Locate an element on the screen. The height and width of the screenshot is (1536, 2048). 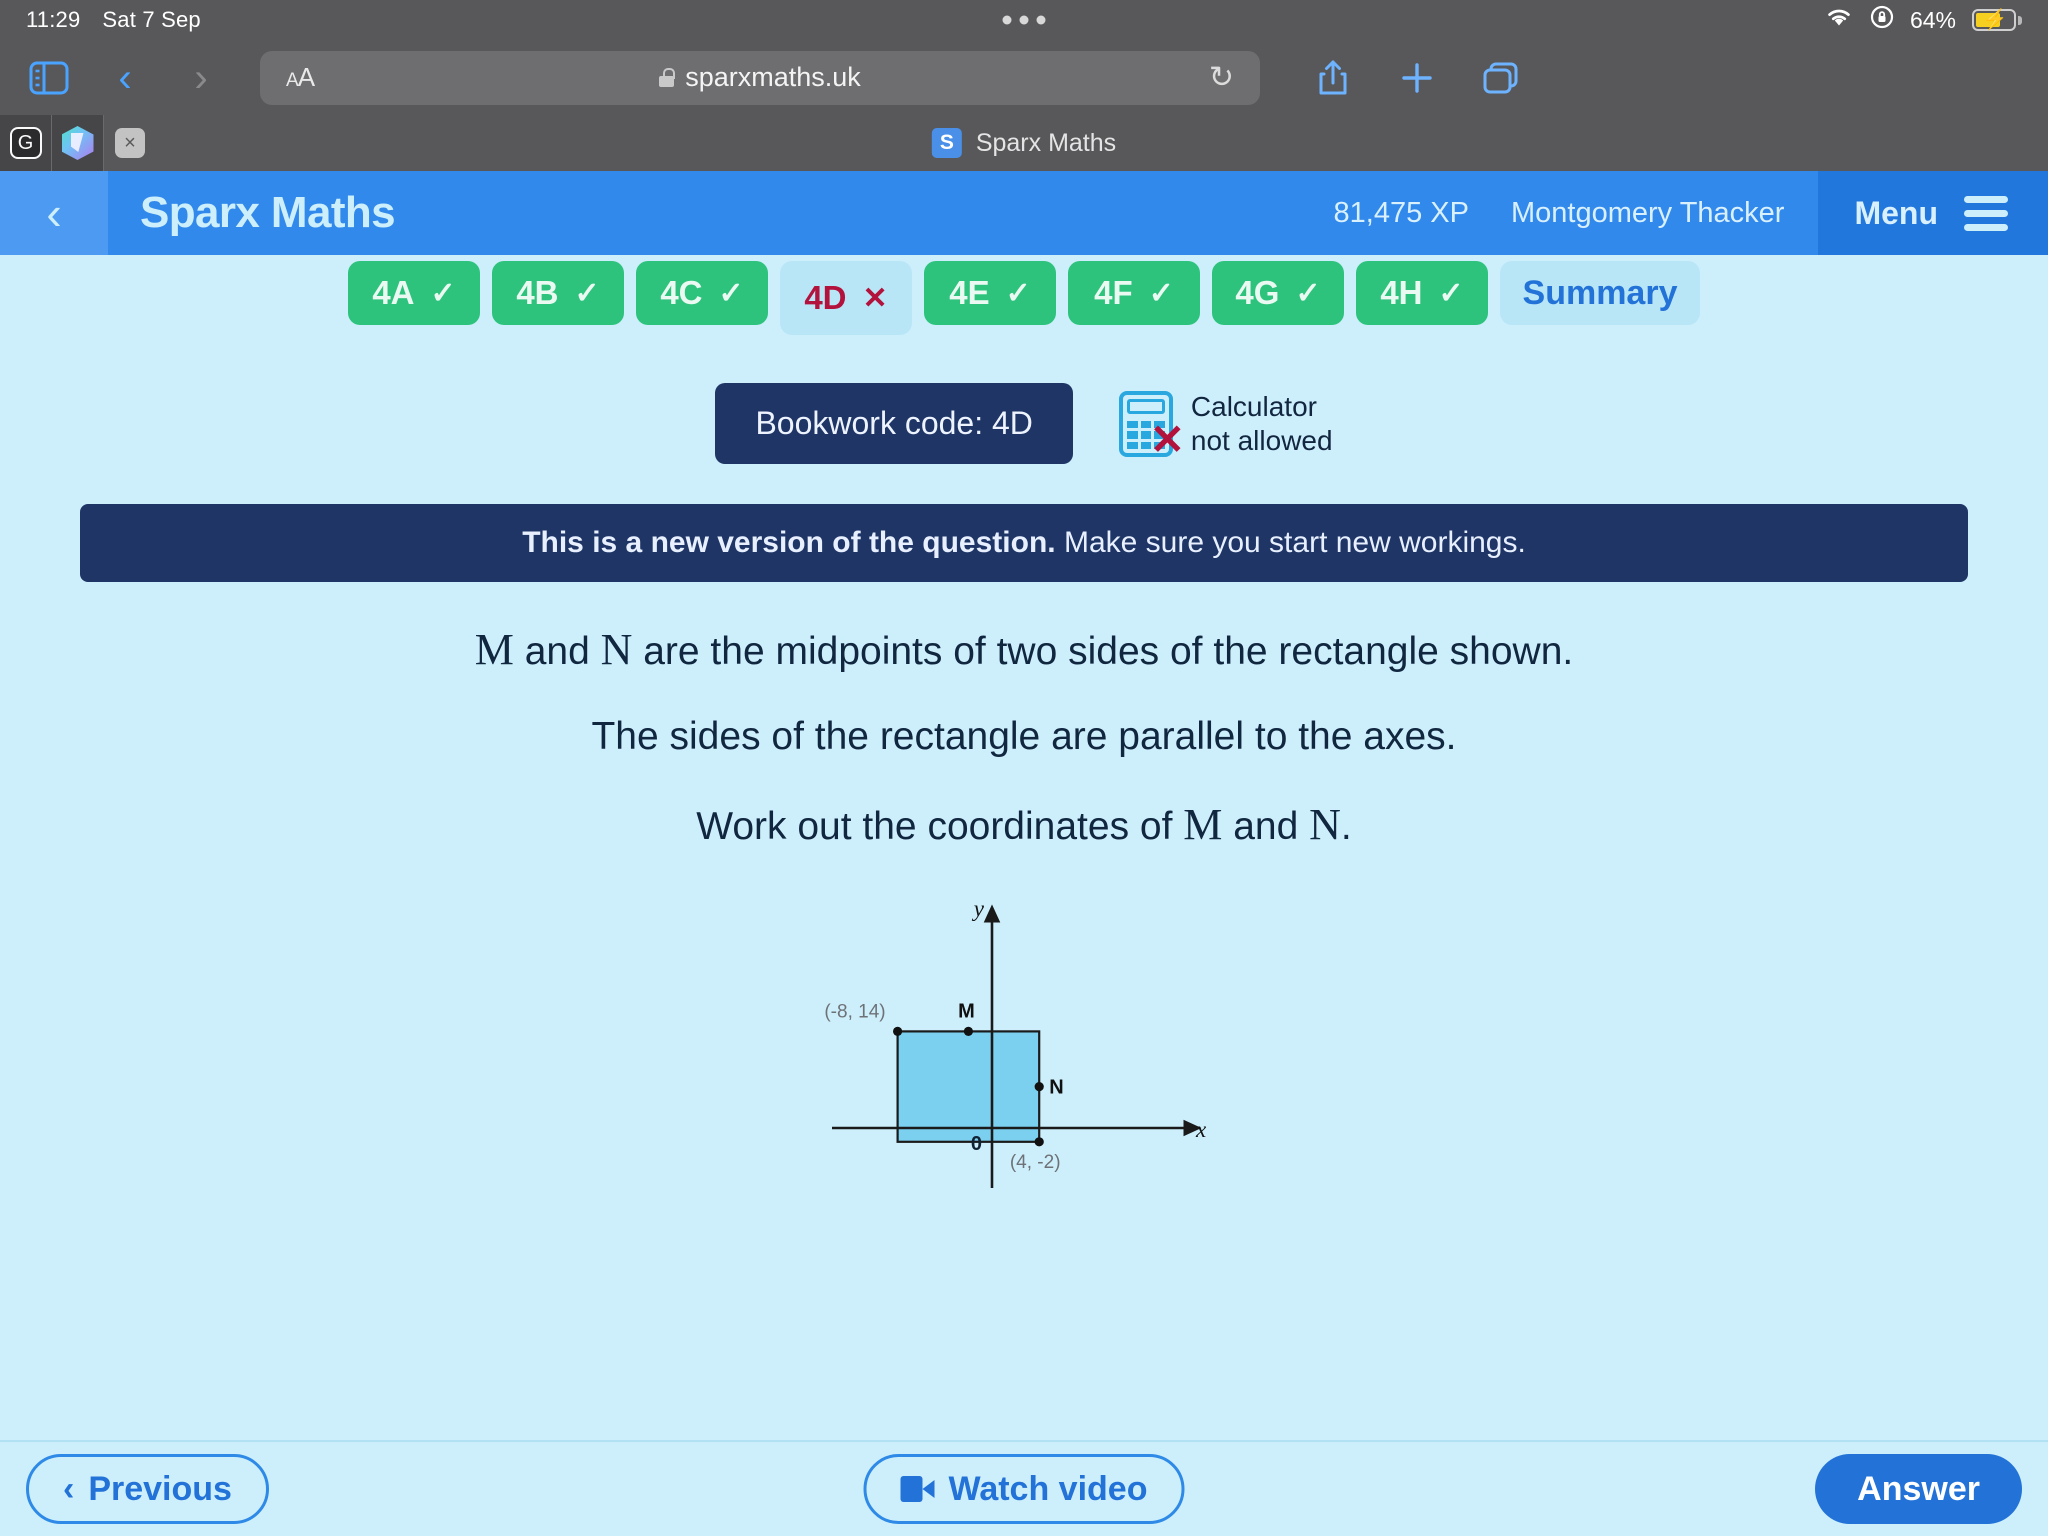
close-icon: × is located at coordinates (130, 143).